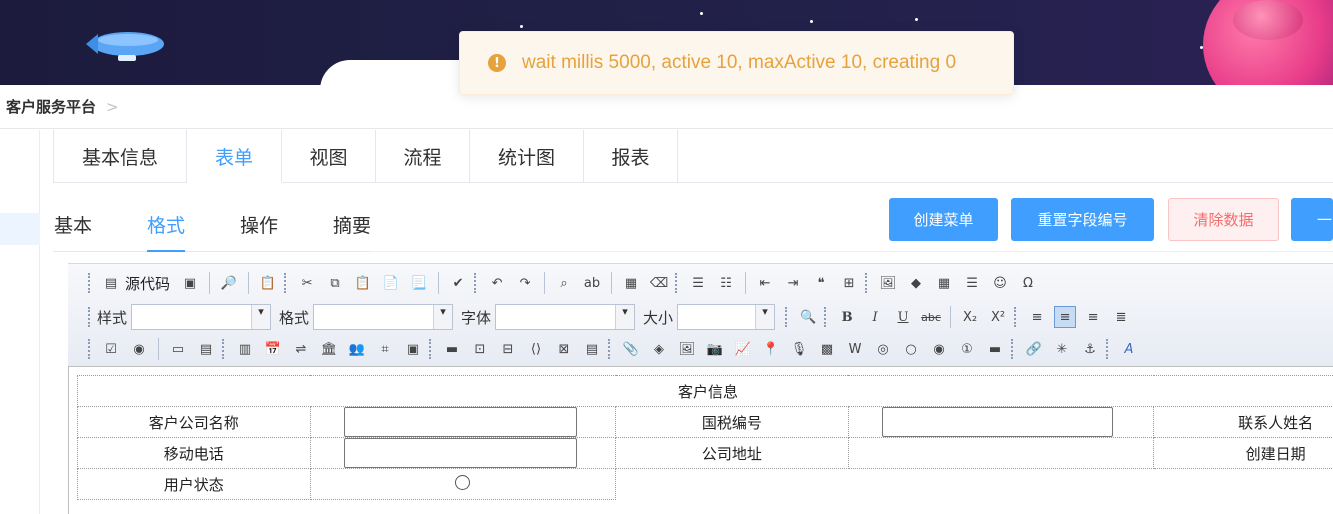  What do you see at coordinates (527, 156) in the screenshot?
I see `tab-chart: 统计图` at bounding box center [527, 156].